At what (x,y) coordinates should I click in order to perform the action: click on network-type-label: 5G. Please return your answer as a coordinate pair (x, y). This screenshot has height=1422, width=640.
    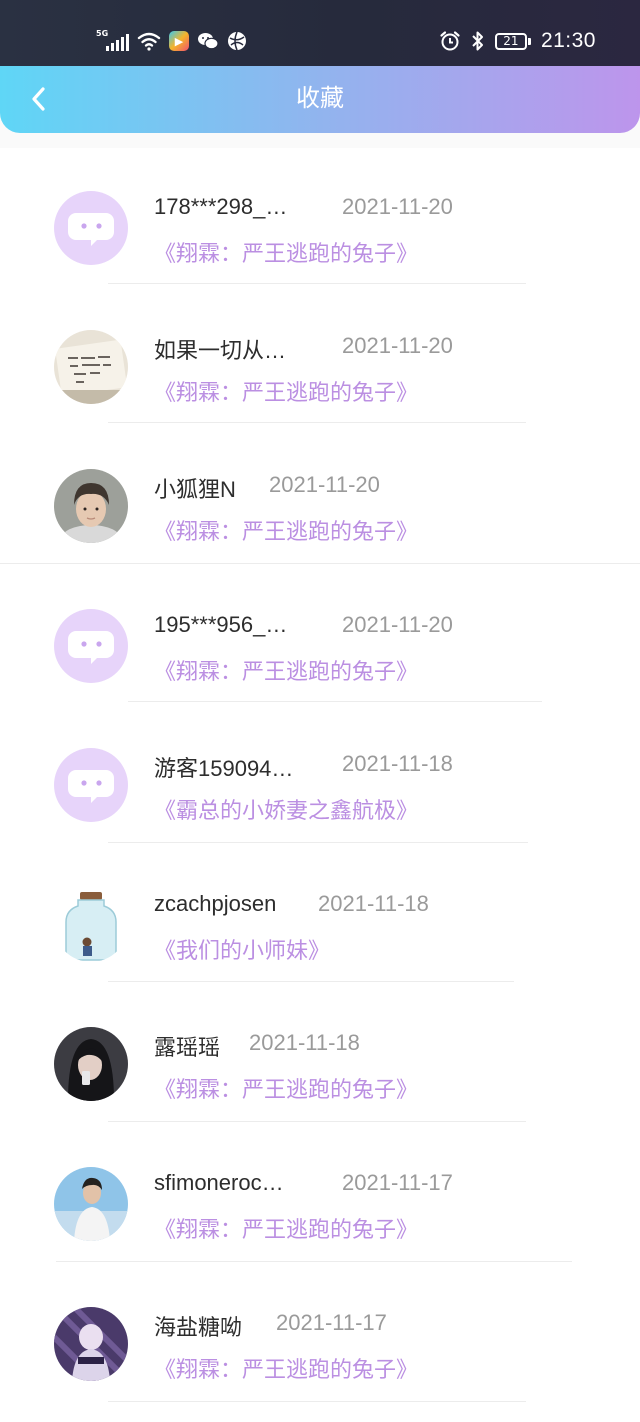
    Looking at the image, I should click on (102, 33).